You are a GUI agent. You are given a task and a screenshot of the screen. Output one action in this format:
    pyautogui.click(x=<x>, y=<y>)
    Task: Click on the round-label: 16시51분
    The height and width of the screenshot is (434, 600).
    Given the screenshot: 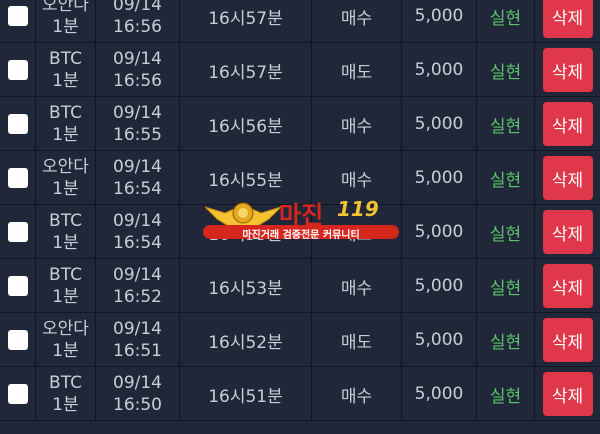 What is the action you would take?
    pyautogui.click(x=245, y=396)
    